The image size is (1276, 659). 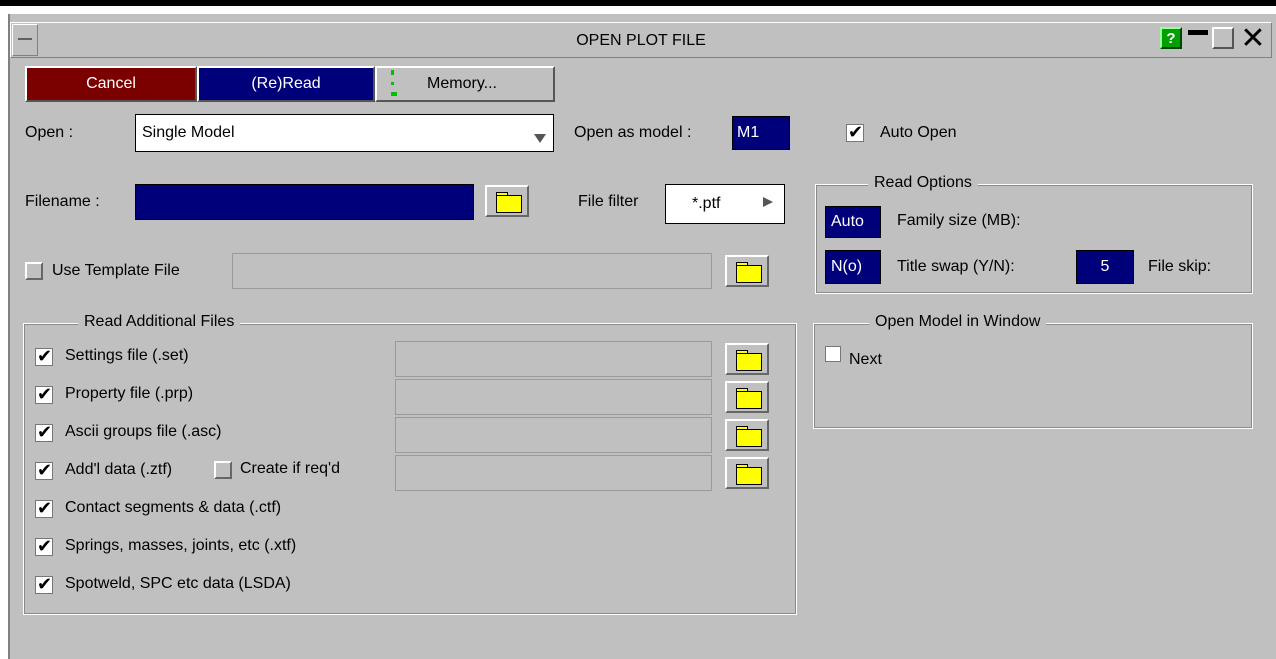 What do you see at coordinates (553, 359) in the screenshot?
I see `settings-file-input` at bounding box center [553, 359].